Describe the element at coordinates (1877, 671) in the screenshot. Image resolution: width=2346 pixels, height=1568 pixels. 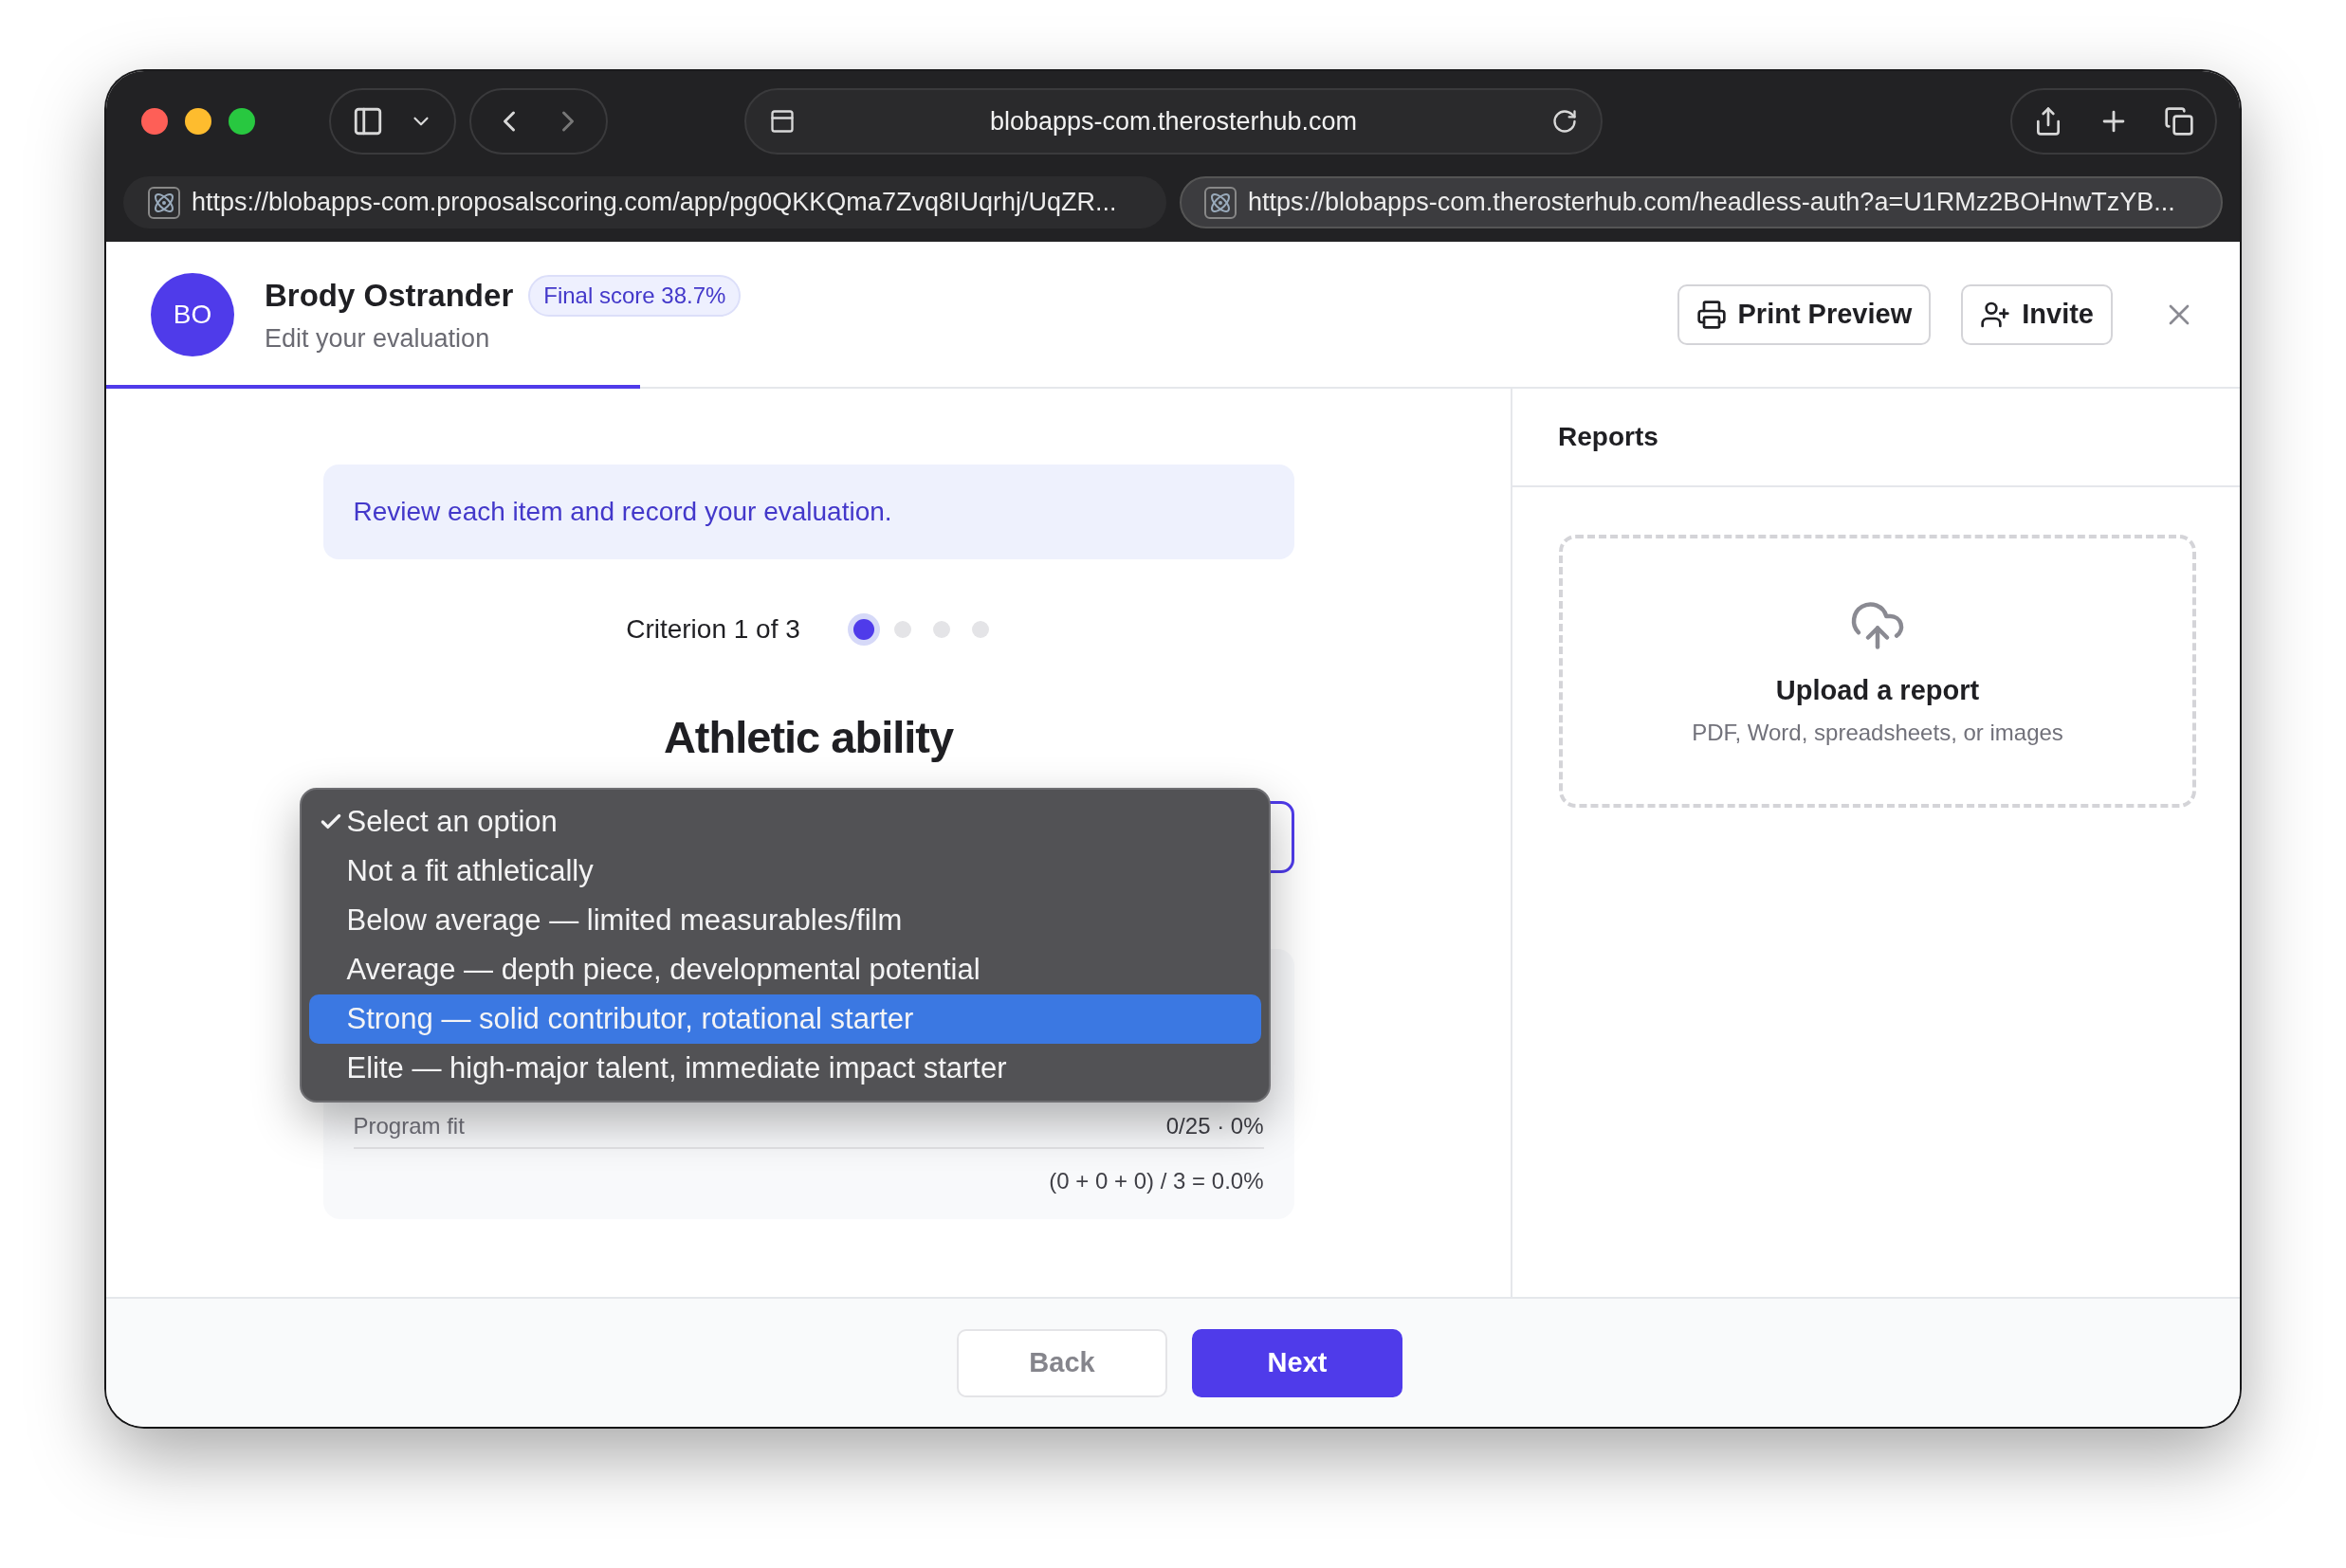
I see `upload-dropzone: Upload a report PDF, Word, spreadsheets, or images` at that location.